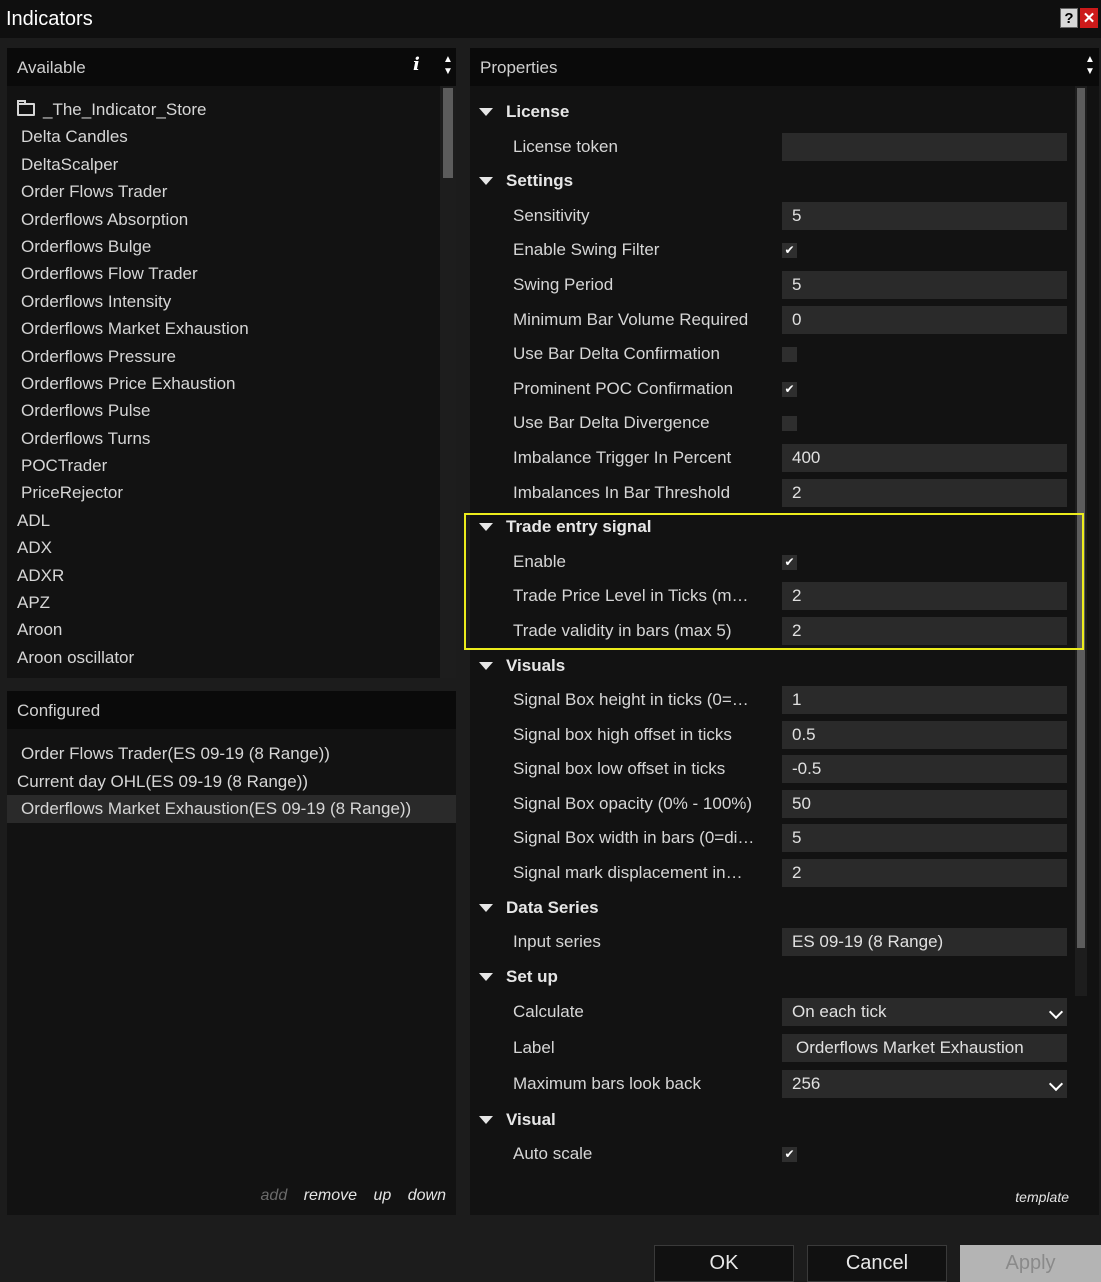 This screenshot has width=1101, height=1282. I want to click on list-item: Orderflows Intensity, so click(217, 301).